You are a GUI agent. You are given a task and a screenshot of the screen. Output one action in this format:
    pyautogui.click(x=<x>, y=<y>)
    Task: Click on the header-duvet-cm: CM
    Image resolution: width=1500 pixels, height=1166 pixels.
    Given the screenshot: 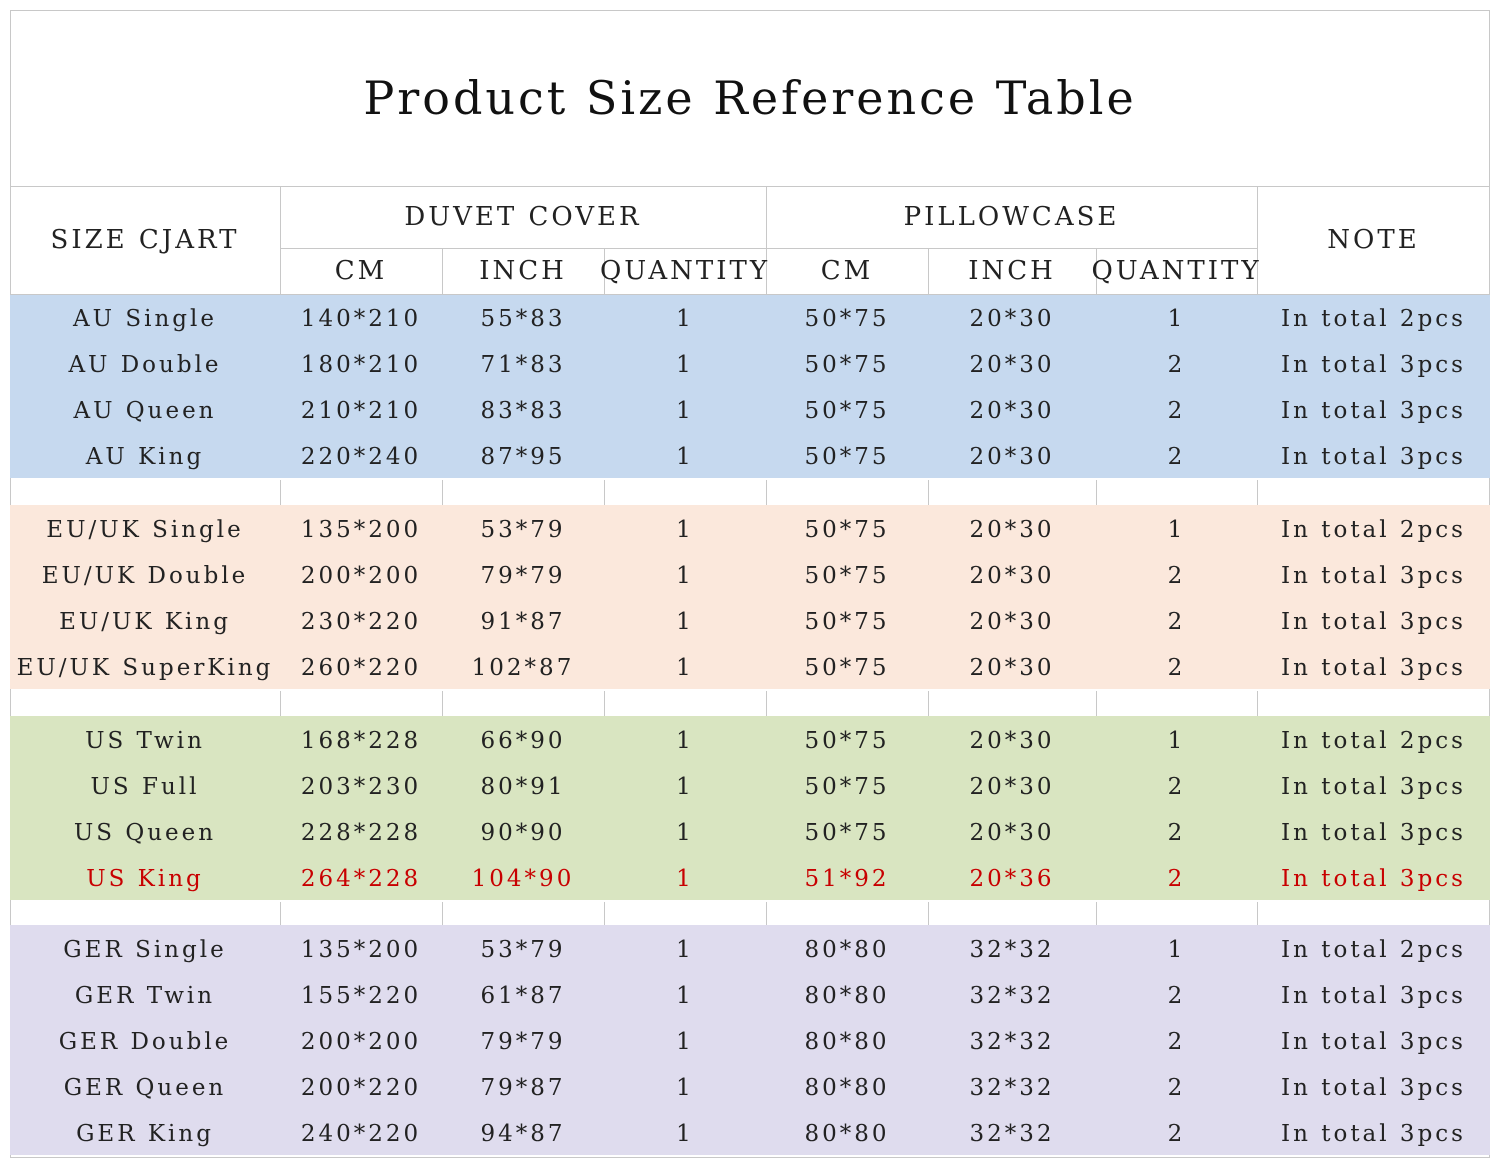 What is the action you would take?
    pyautogui.click(x=361, y=271)
    